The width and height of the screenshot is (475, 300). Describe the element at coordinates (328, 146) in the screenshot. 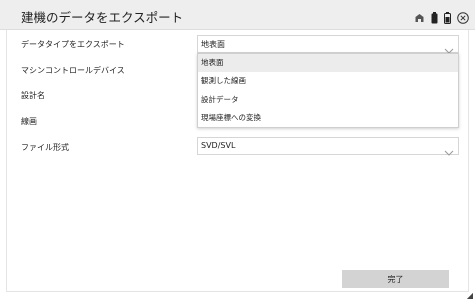

I see `file-format-select: SVD/SVL` at that location.